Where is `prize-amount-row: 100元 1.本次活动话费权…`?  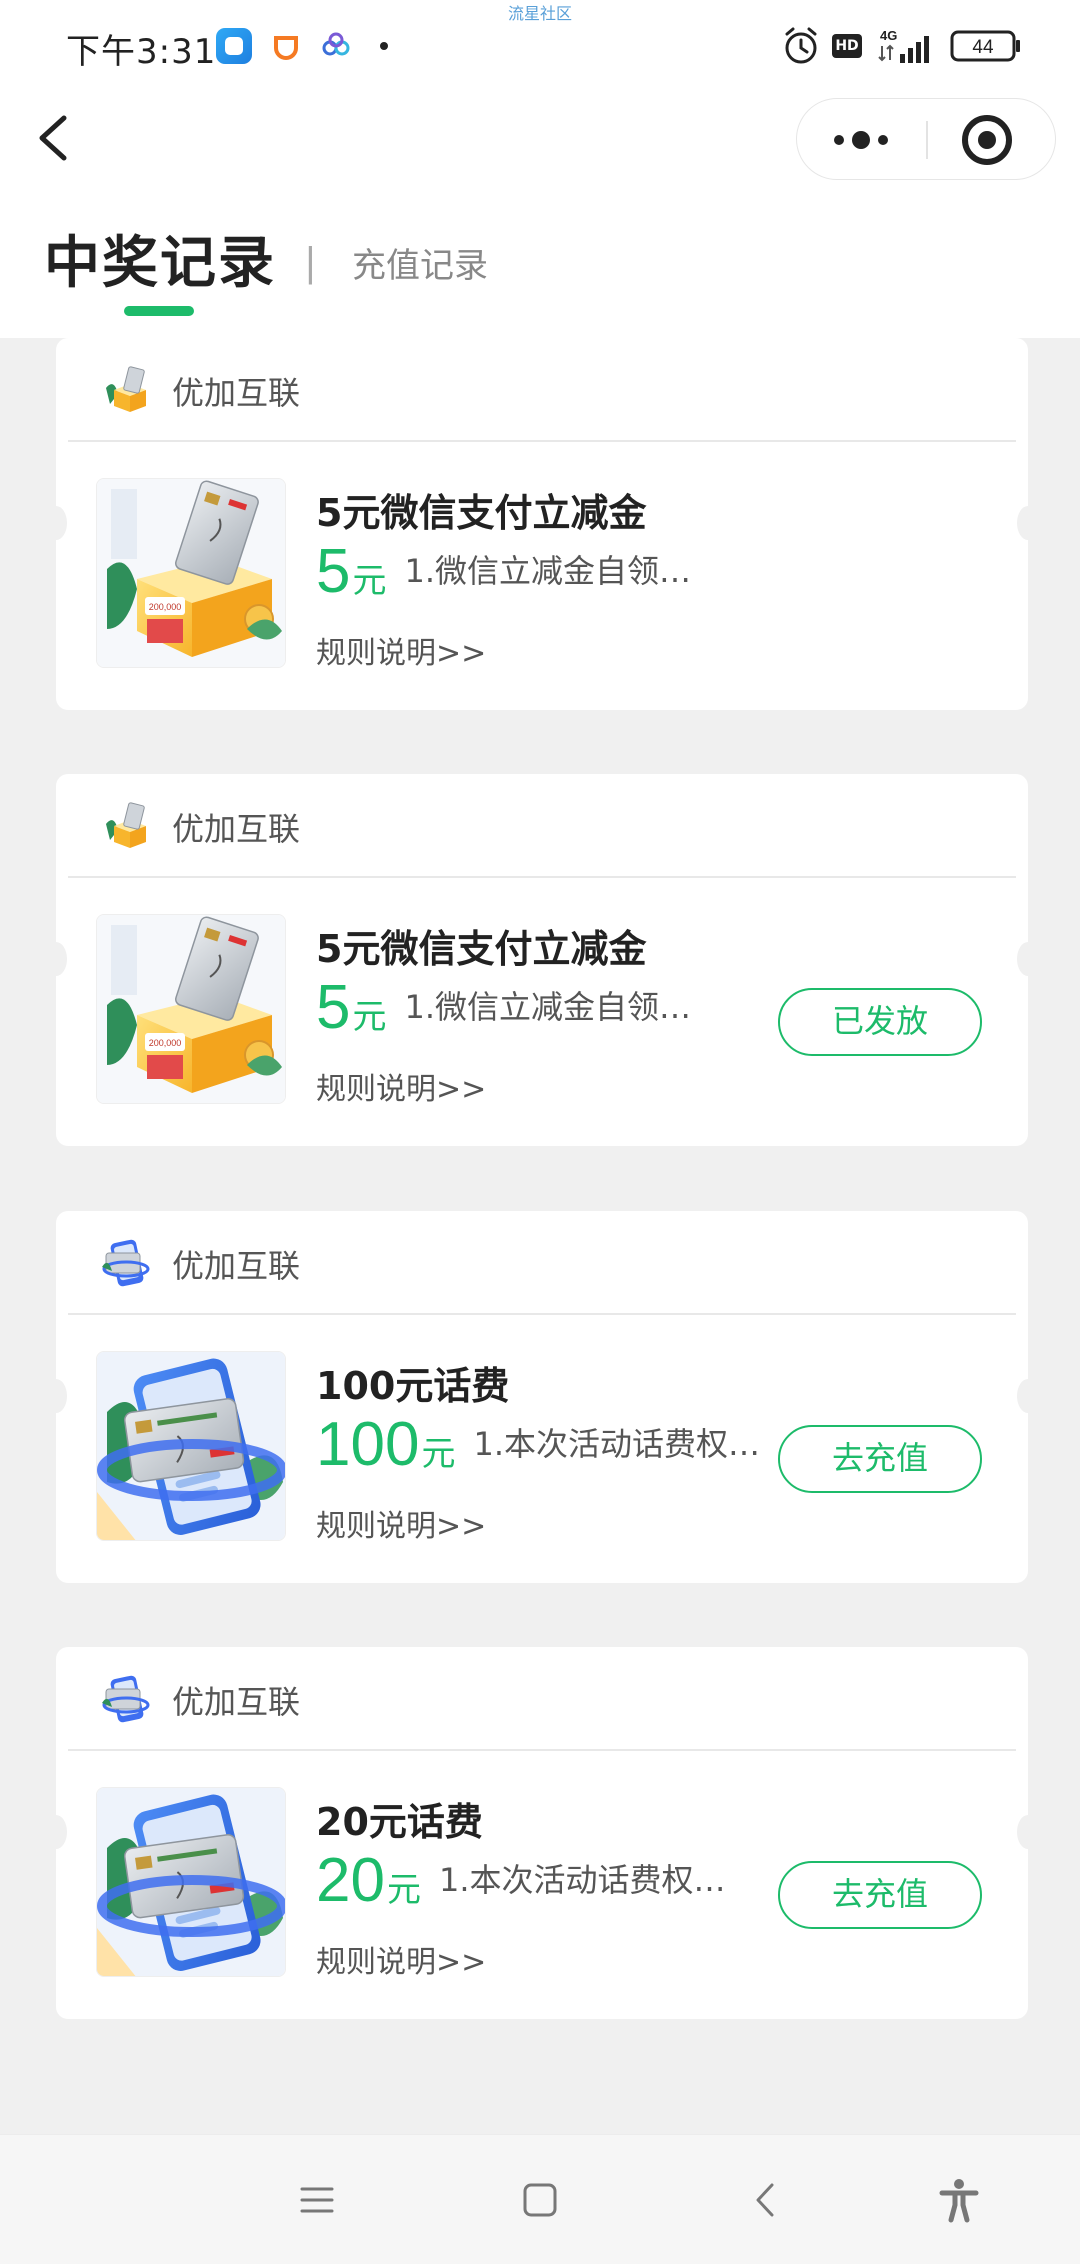
prize-amount-row: 100元 1.本次活动话费权… is located at coordinates (538, 1445).